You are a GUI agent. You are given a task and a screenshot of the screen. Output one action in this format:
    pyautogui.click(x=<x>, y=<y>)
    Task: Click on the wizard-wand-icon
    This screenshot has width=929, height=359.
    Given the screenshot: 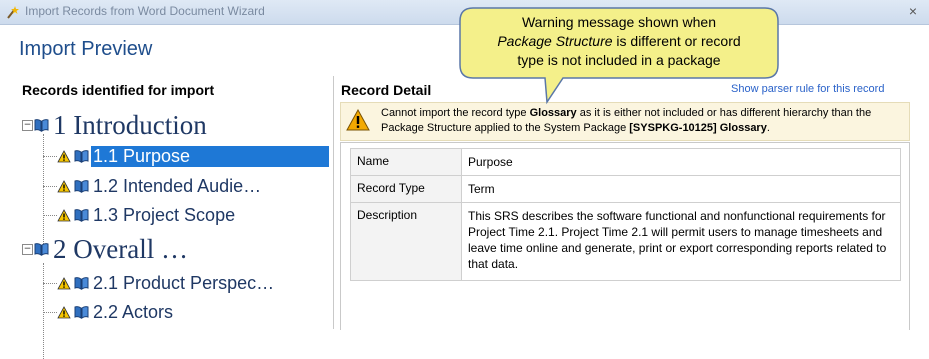 What is the action you would take?
    pyautogui.click(x=13, y=12)
    